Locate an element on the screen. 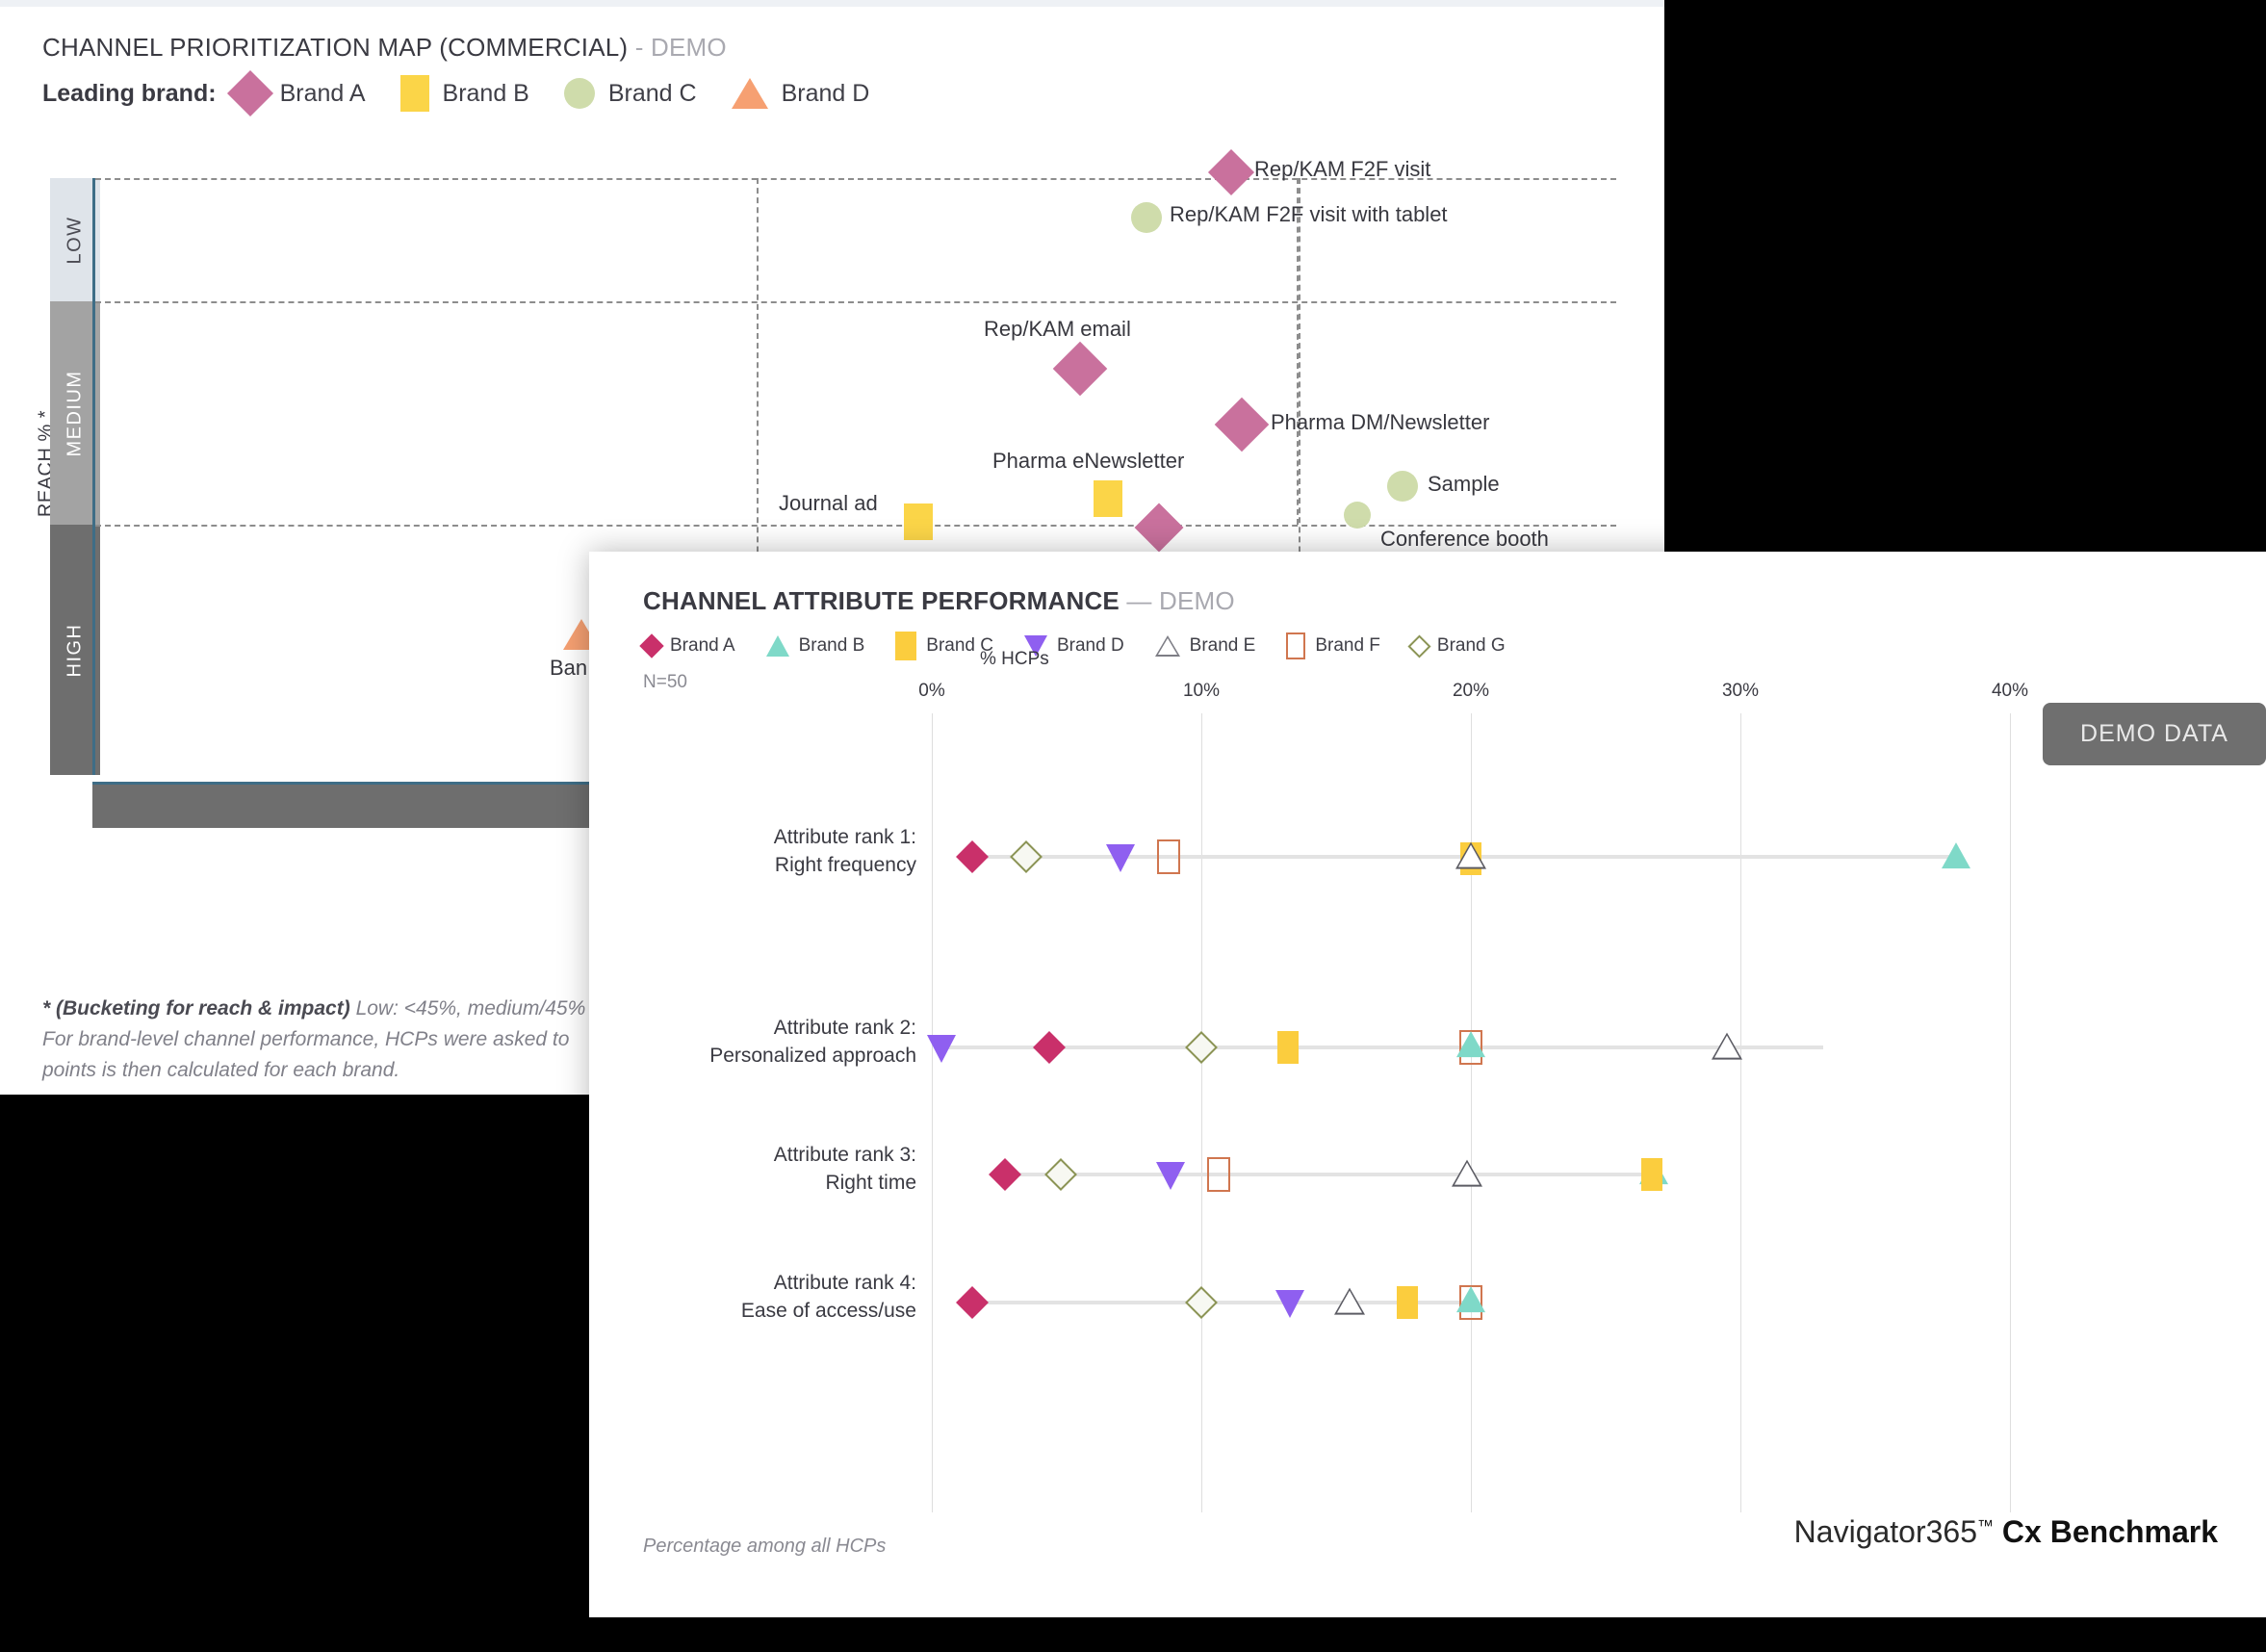 This screenshot has height=1652, width=2266. card1-title-main: CHANNEL PRIORITIZATION MAP (COMMERCIAL) is located at coordinates (335, 47).